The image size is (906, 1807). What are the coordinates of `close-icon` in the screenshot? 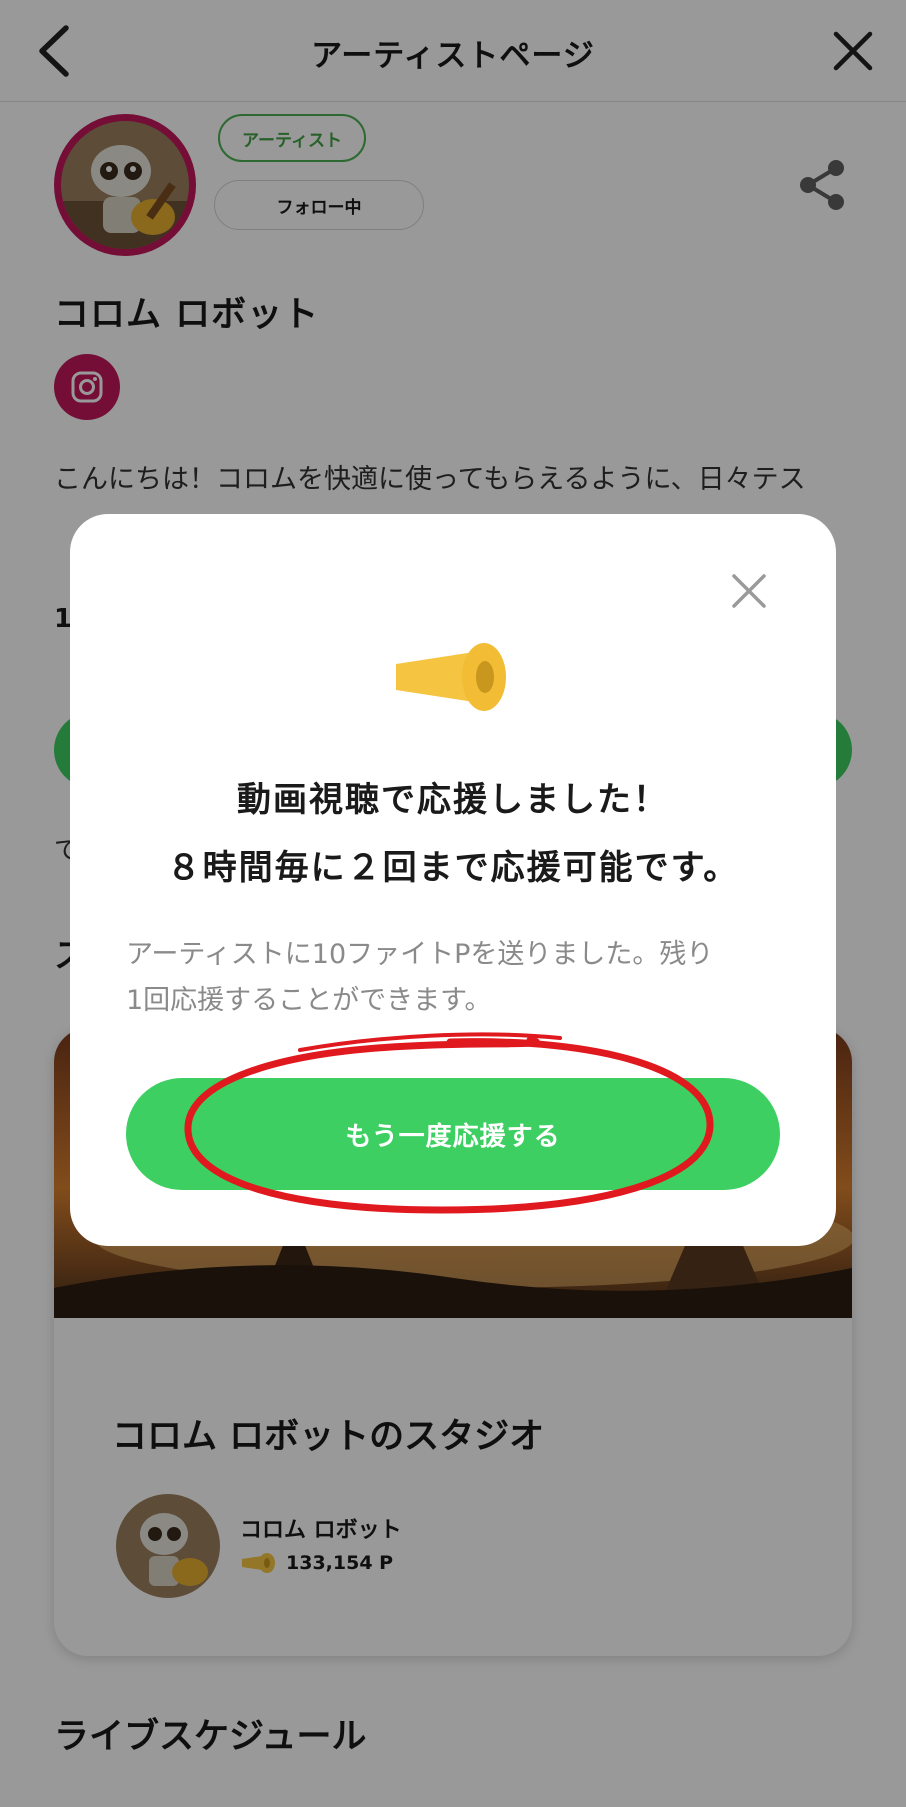 It's located at (749, 591).